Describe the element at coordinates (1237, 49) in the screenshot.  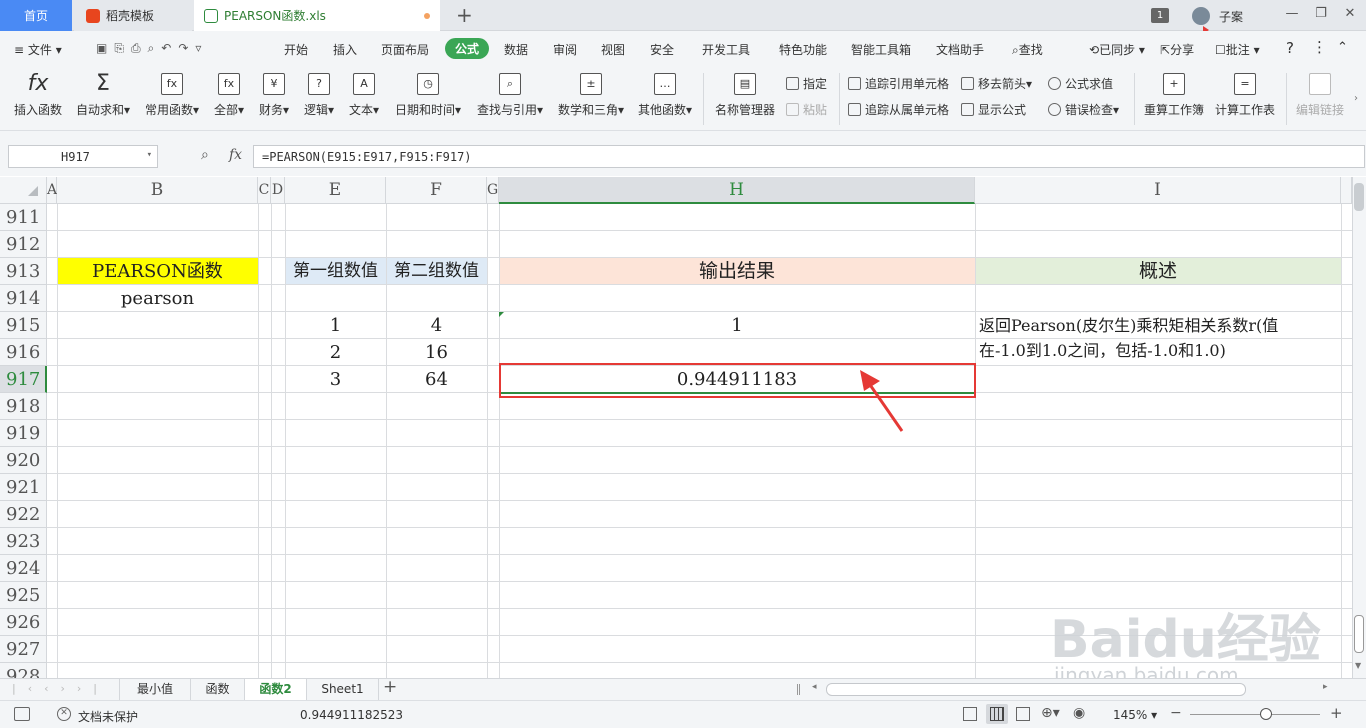
I see `comment-button: ☐批注 ▾` at that location.